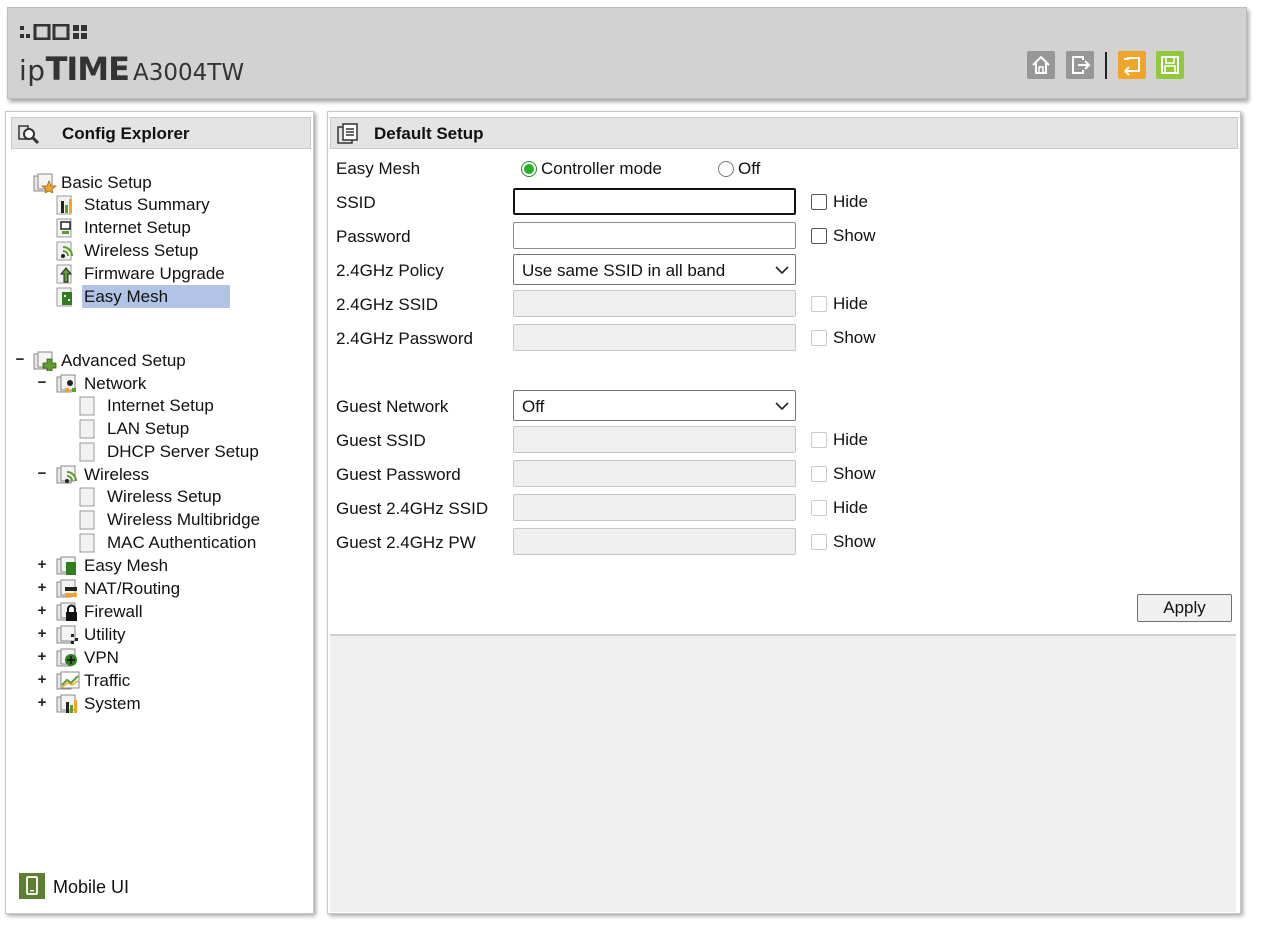 Image resolution: width=1262 pixels, height=935 pixels. Describe the element at coordinates (819, 236) in the screenshot. I see `password-show-checkbox` at that location.